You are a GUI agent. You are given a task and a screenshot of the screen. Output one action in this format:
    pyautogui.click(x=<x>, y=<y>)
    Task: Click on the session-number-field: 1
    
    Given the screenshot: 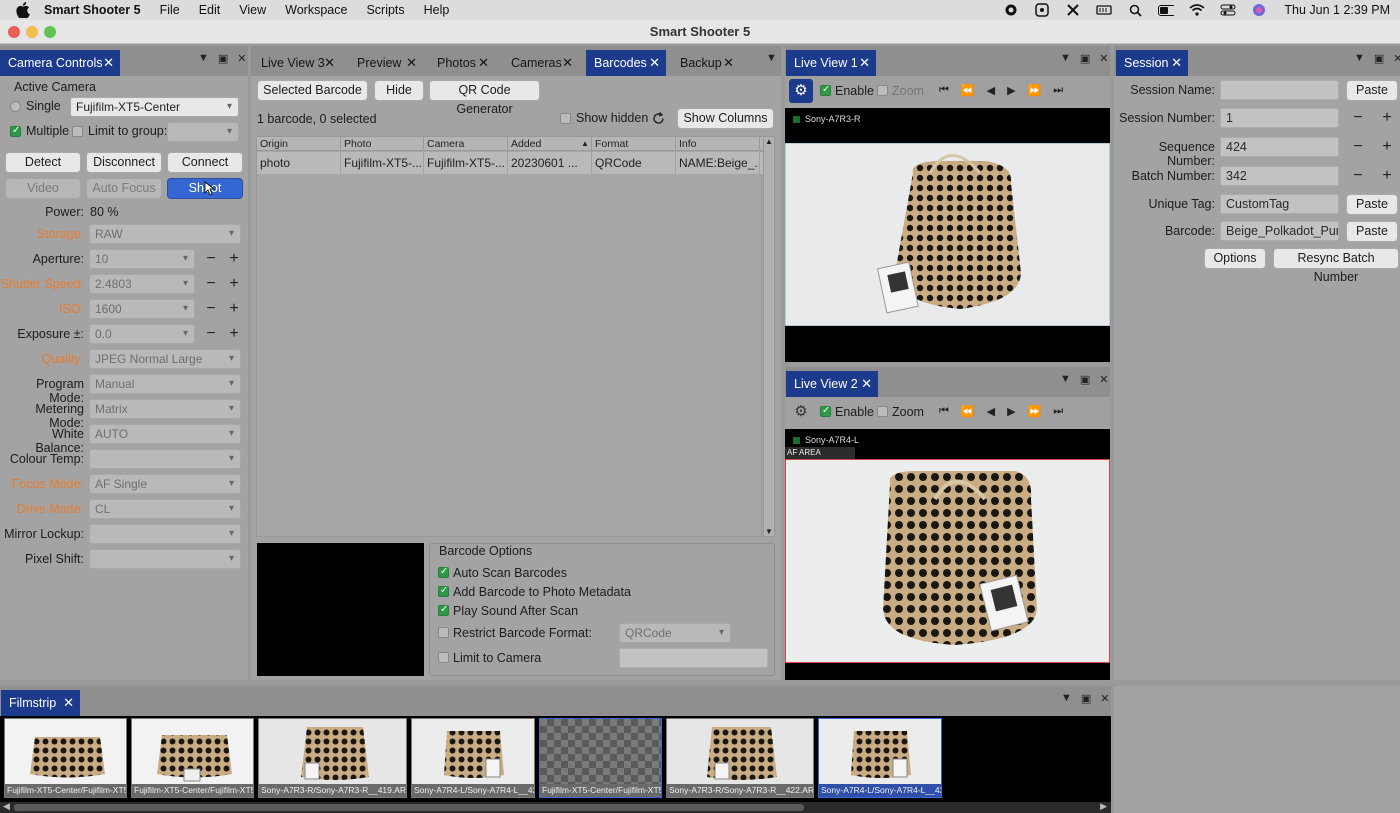 What is the action you would take?
    pyautogui.click(x=1279, y=118)
    